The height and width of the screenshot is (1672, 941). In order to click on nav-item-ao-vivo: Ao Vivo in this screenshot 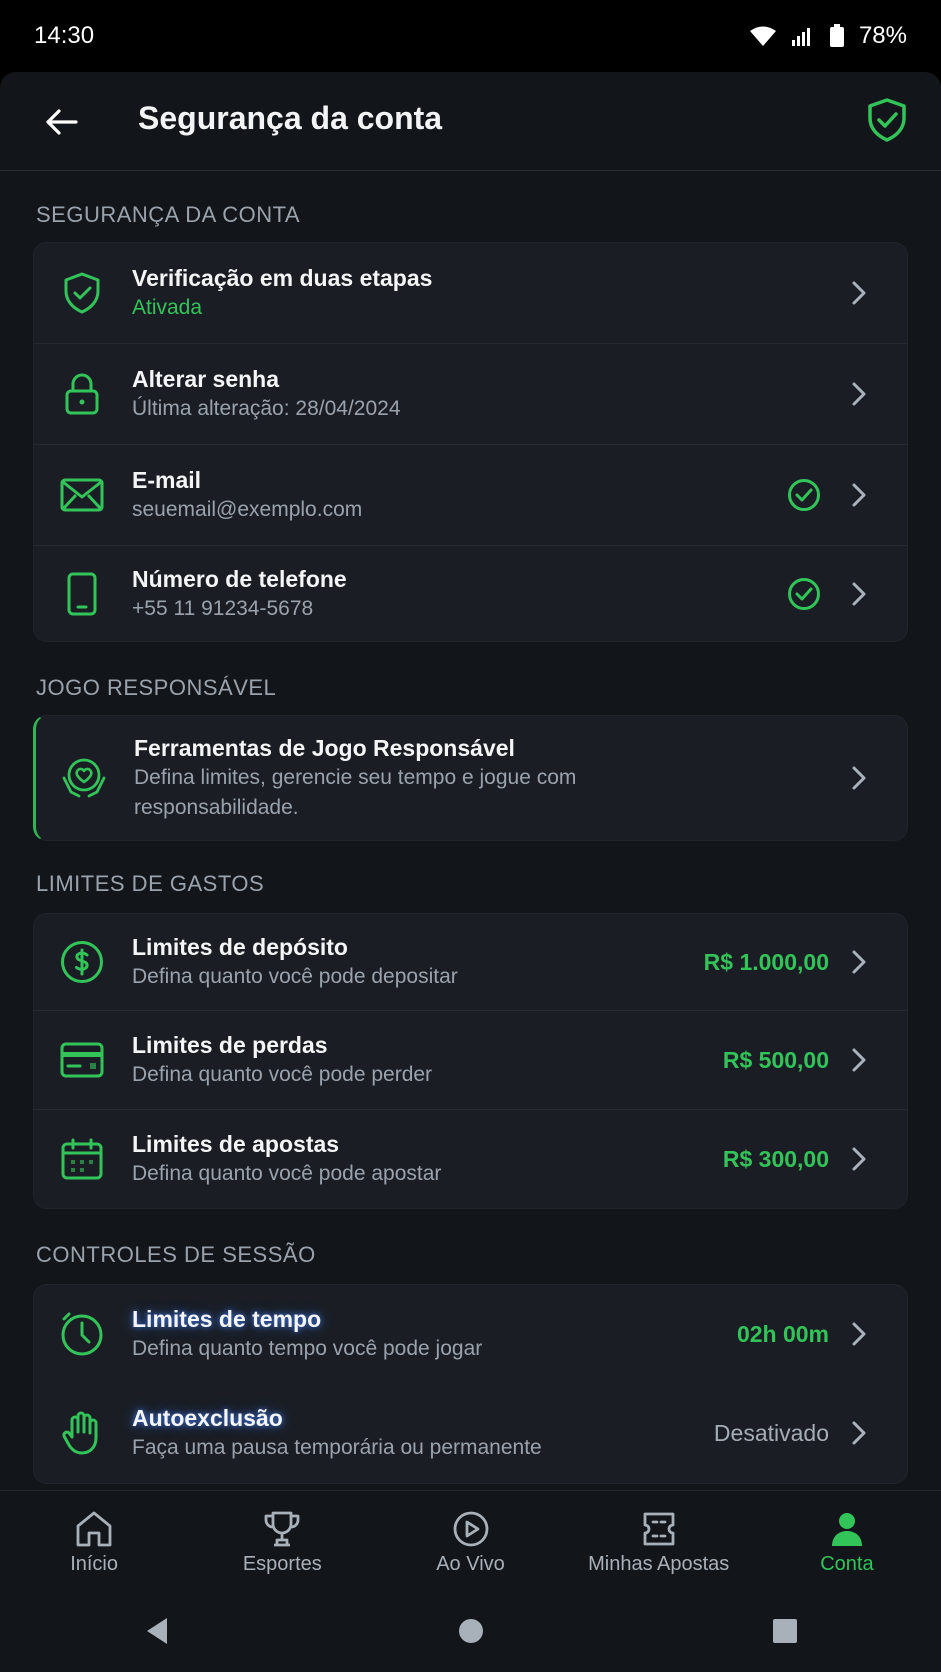, I will do `click(470, 1541)`.